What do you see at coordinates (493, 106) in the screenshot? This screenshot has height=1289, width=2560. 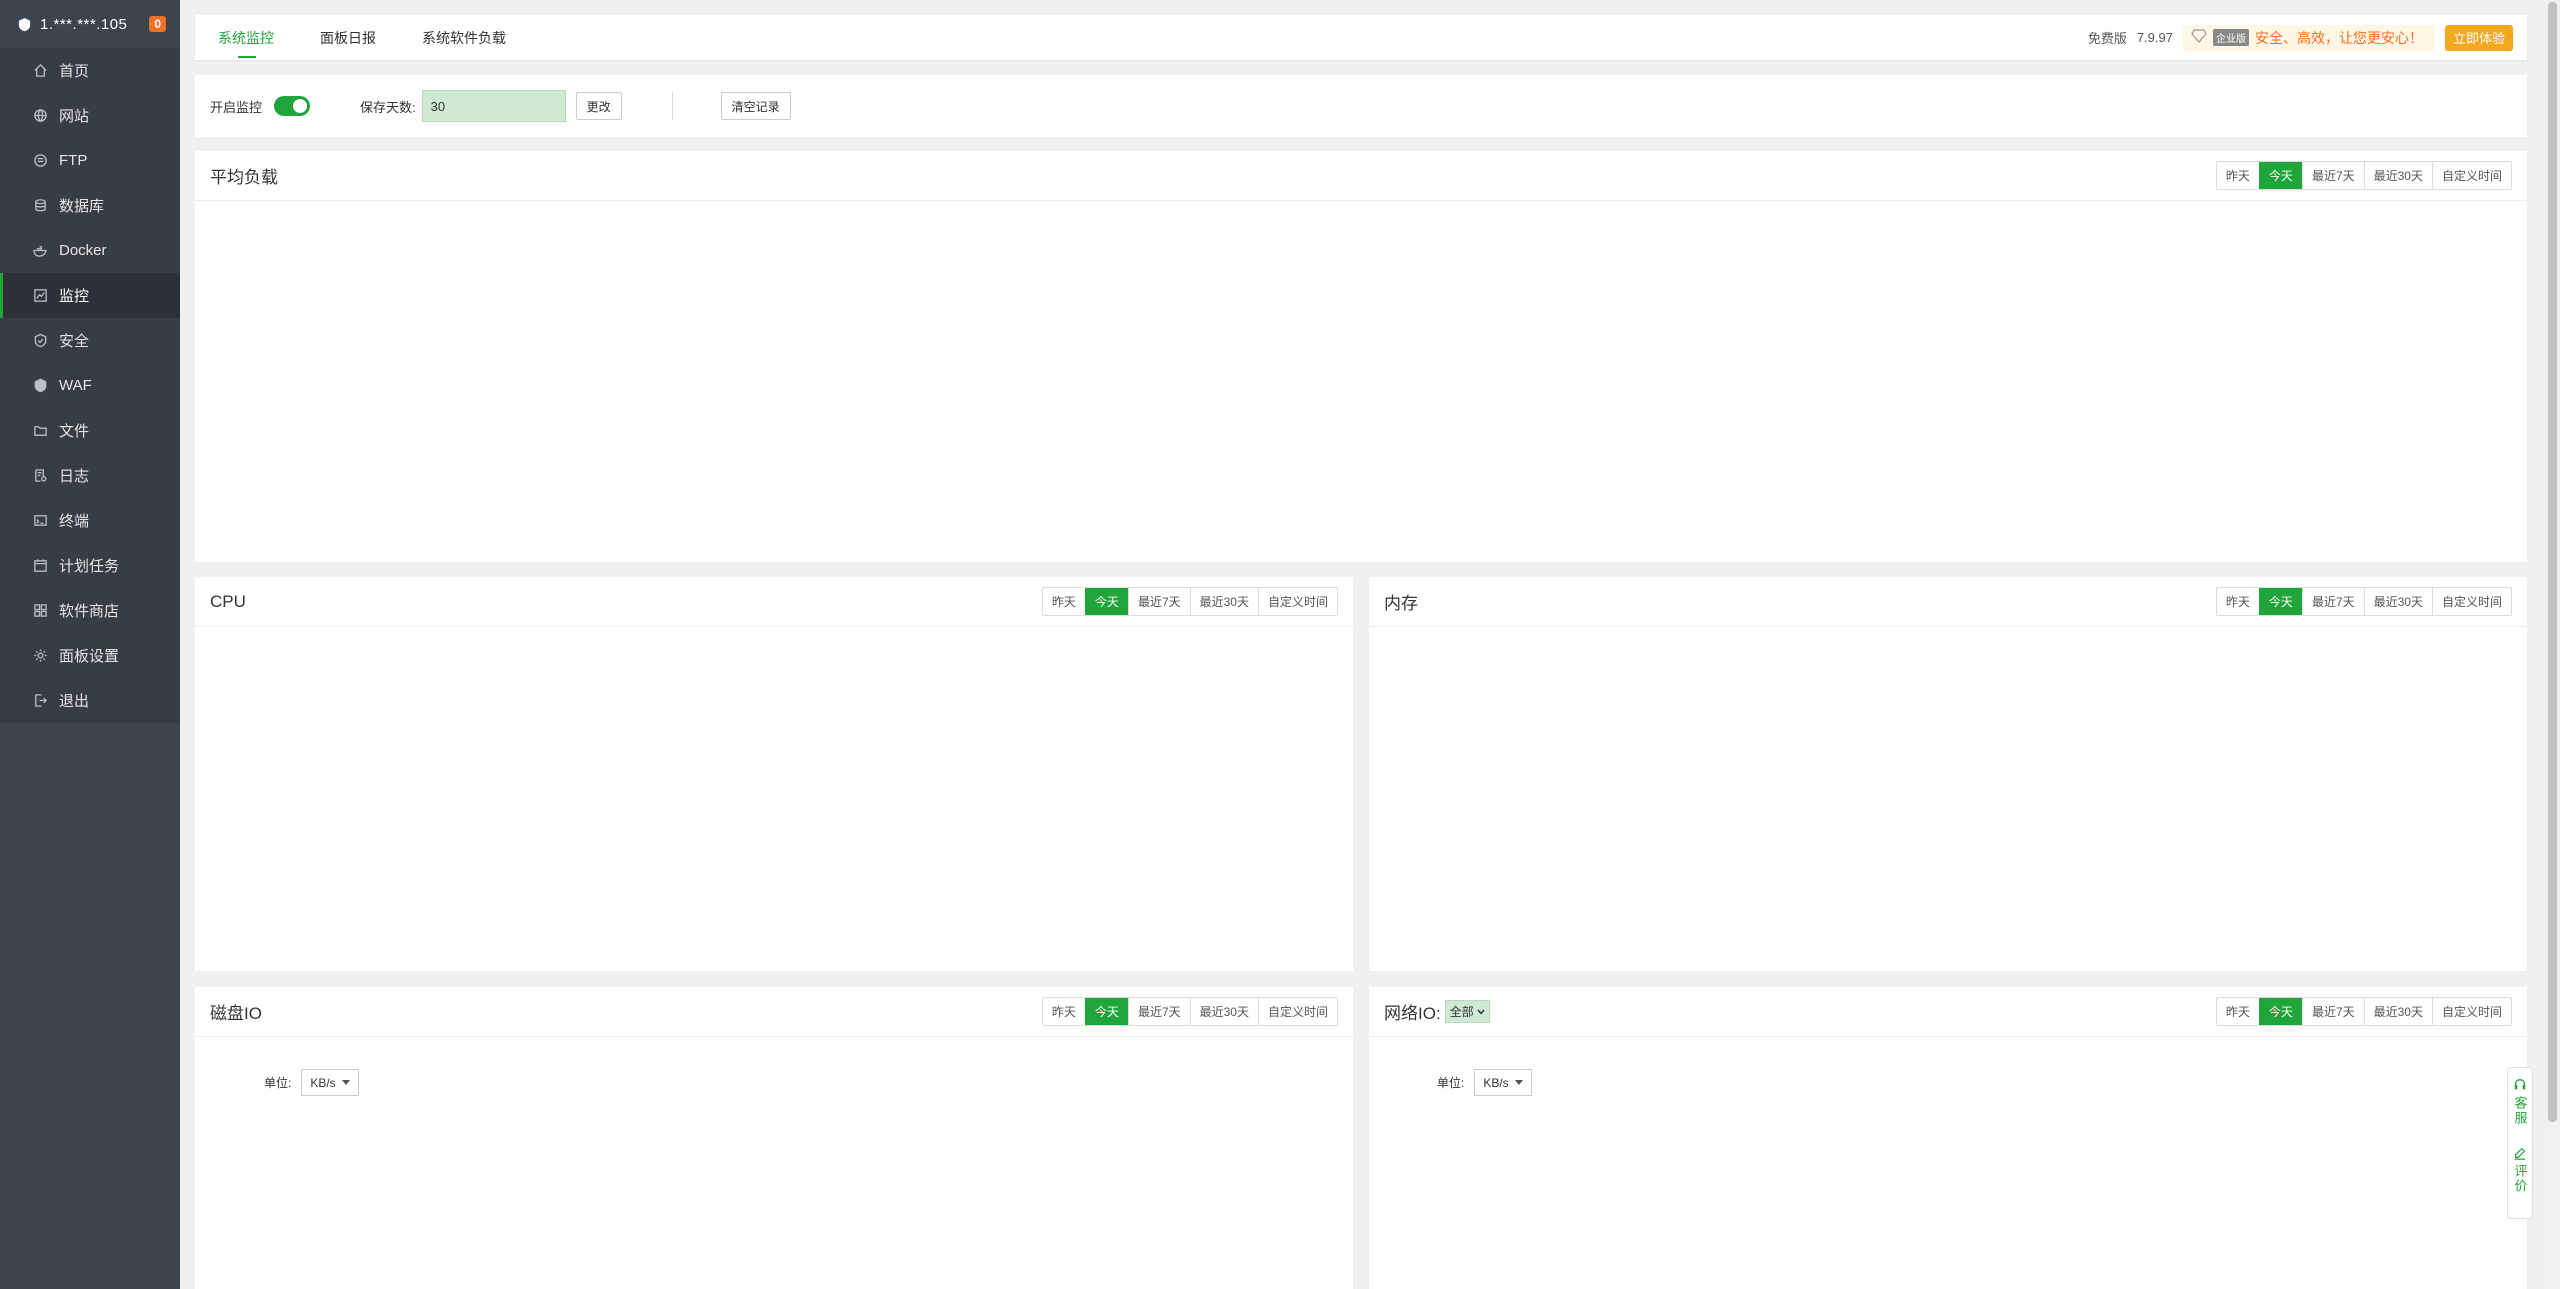 I see `retention-days-input` at bounding box center [493, 106].